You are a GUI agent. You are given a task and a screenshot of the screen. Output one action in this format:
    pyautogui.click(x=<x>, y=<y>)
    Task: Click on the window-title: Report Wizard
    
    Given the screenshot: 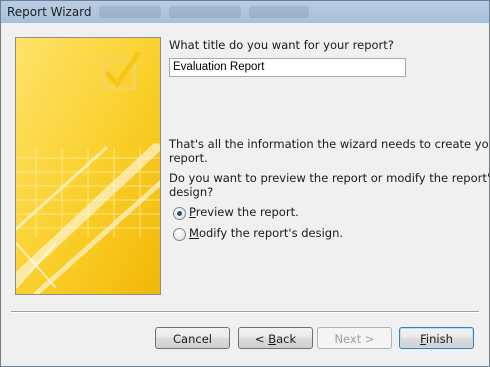 What is the action you would take?
    pyautogui.click(x=49, y=12)
    